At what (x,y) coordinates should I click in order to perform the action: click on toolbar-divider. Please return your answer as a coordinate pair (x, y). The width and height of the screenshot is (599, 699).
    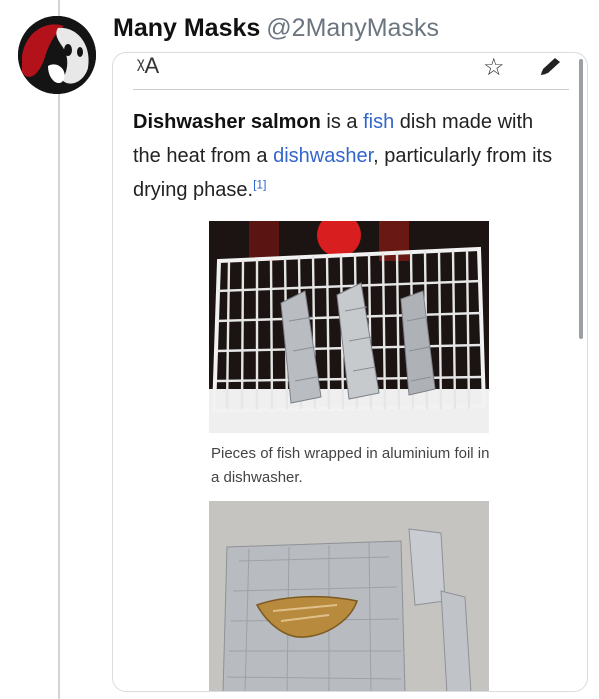
    Looking at the image, I should click on (351, 89).